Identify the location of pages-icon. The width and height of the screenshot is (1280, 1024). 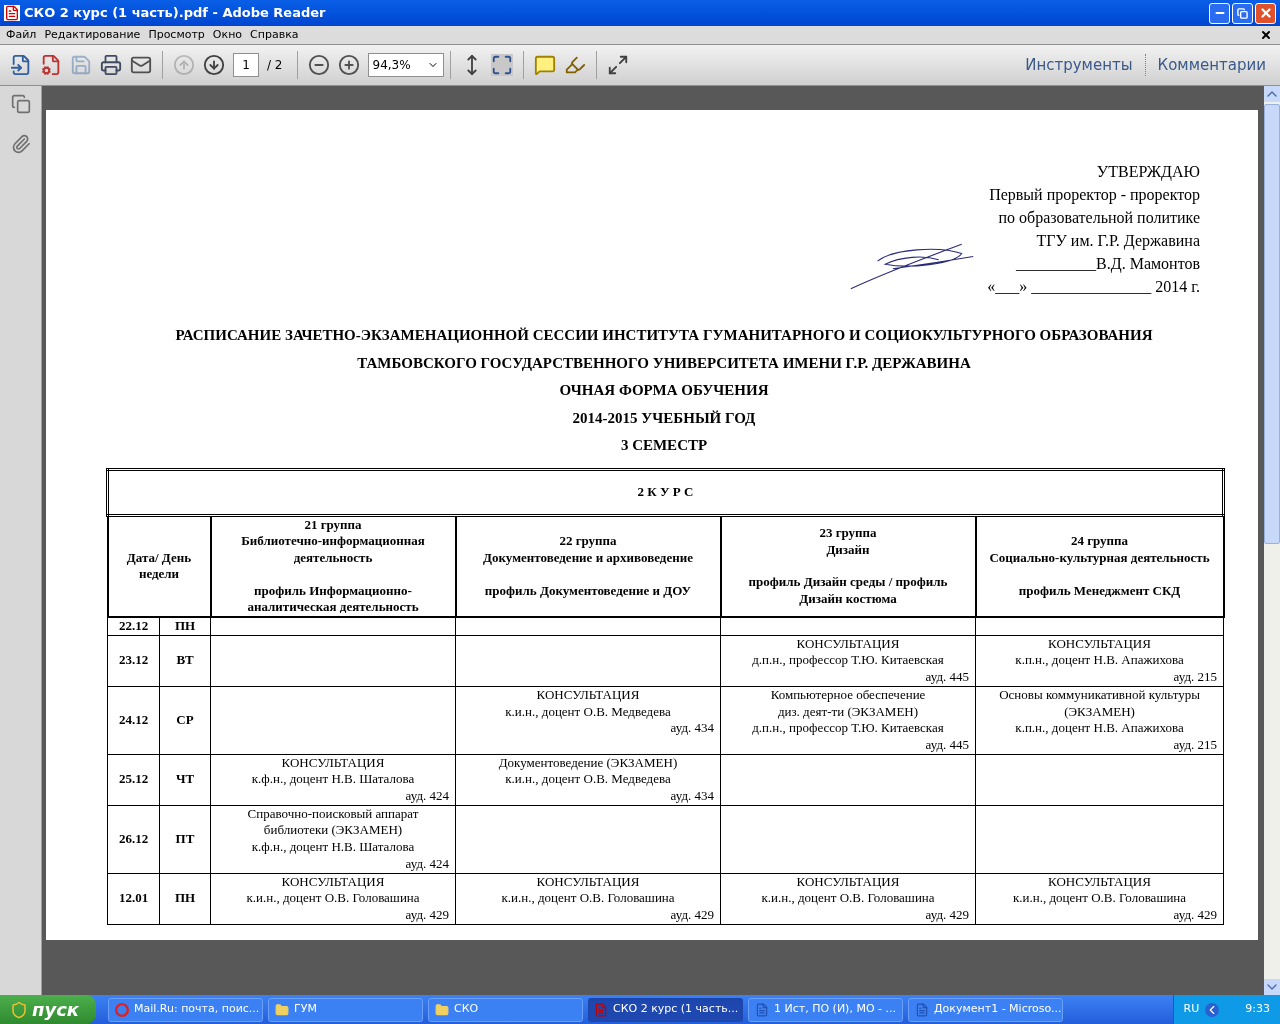
(20, 104).